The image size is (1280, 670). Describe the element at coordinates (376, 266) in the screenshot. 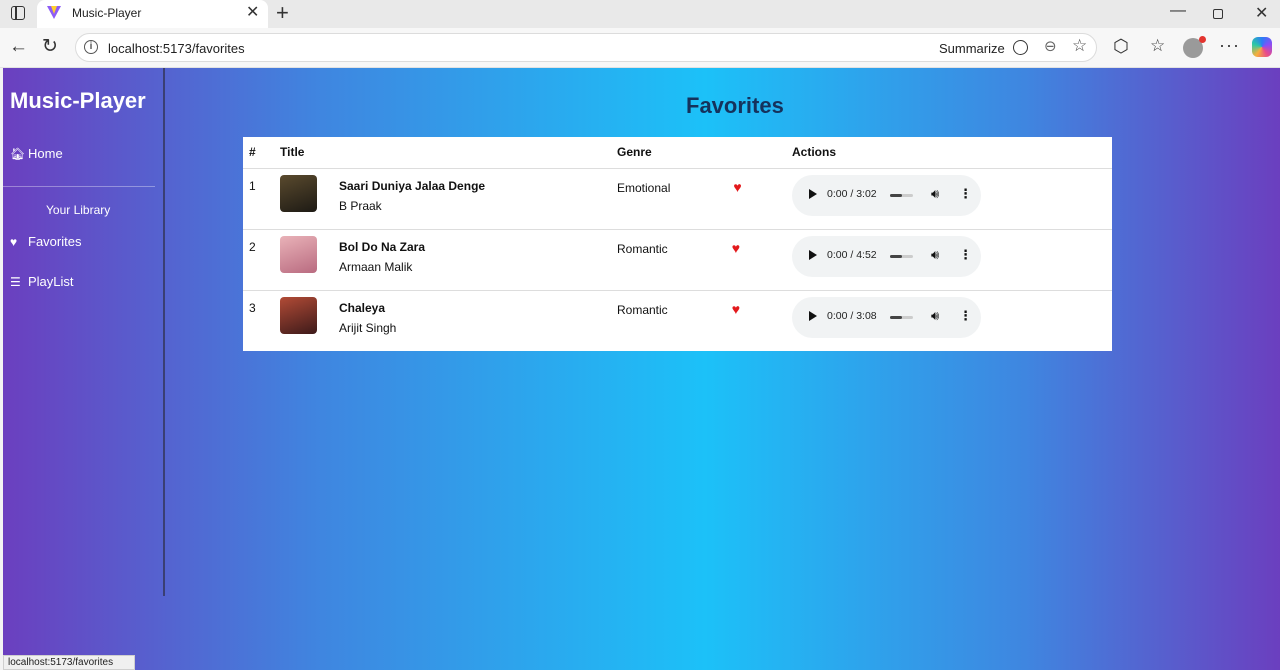

I see `song-artist: Armaan Malik` at that location.